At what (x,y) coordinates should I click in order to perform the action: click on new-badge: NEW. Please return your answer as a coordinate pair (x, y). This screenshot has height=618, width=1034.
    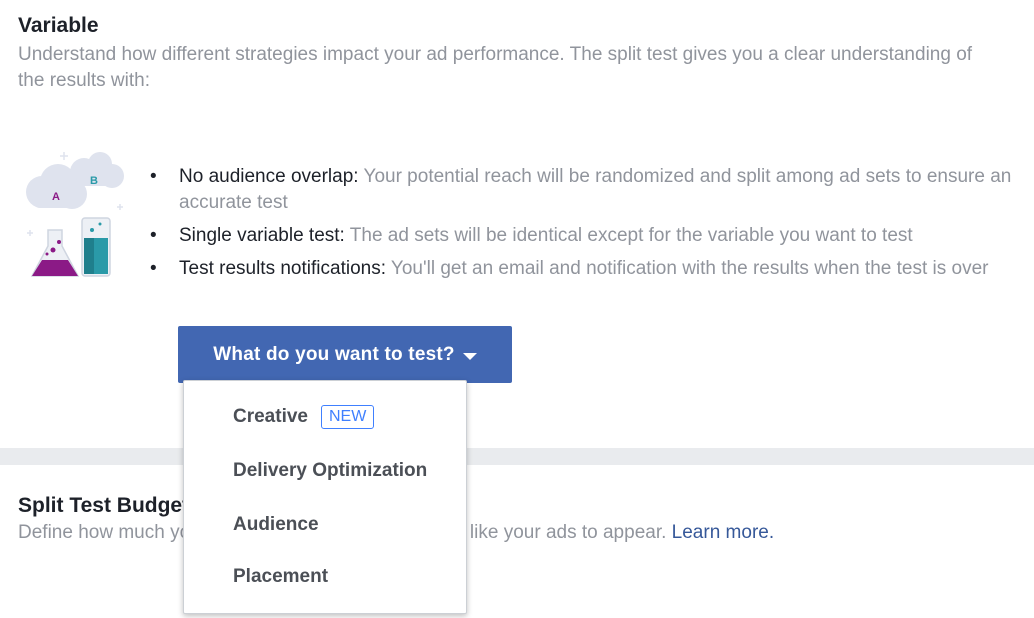
    Looking at the image, I should click on (348, 417).